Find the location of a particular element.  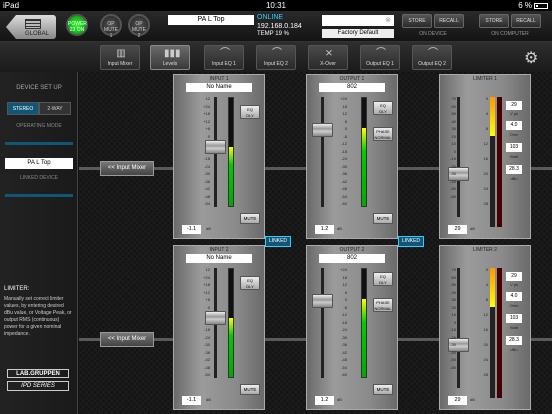

on-computer-label: ON COMPUTER is located at coordinates (510, 34).